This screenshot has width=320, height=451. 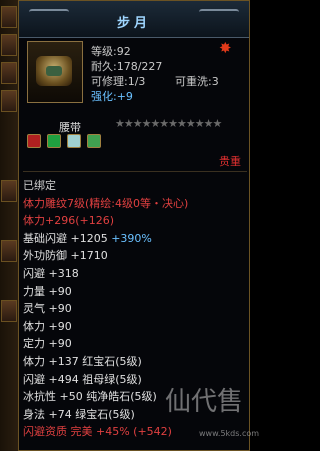 What do you see at coordinates (135, 171) in the screenshot?
I see `divider` at bounding box center [135, 171].